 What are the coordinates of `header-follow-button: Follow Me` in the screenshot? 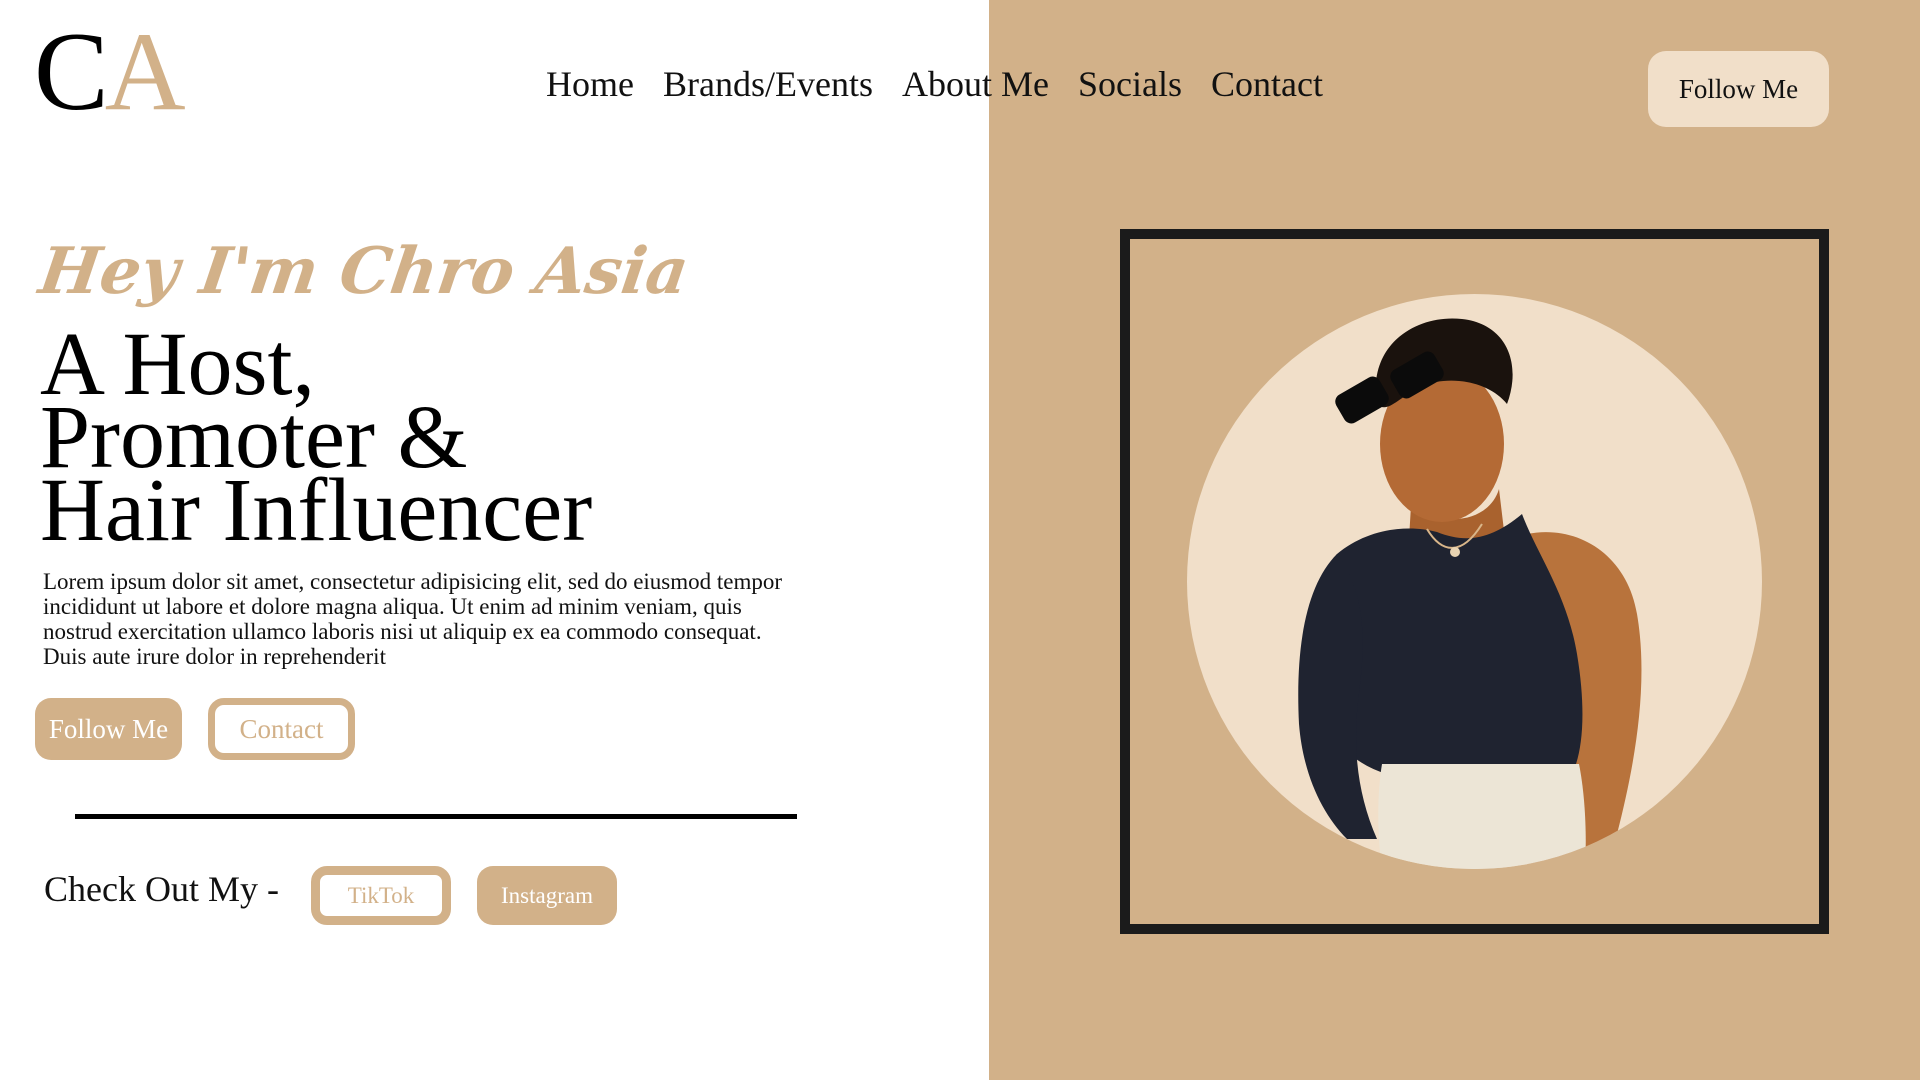 It's located at (1738, 89).